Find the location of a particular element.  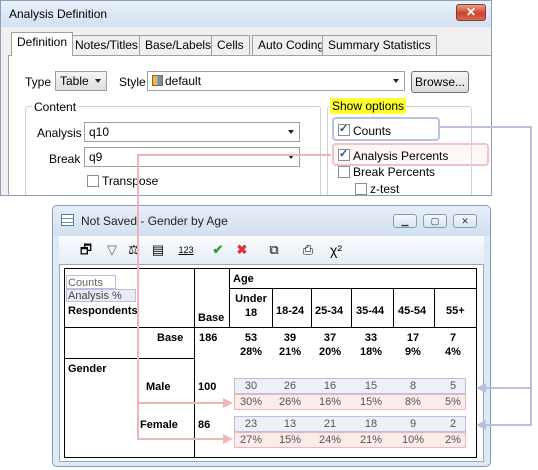

weight-icon: ⚖ is located at coordinates (134, 250).